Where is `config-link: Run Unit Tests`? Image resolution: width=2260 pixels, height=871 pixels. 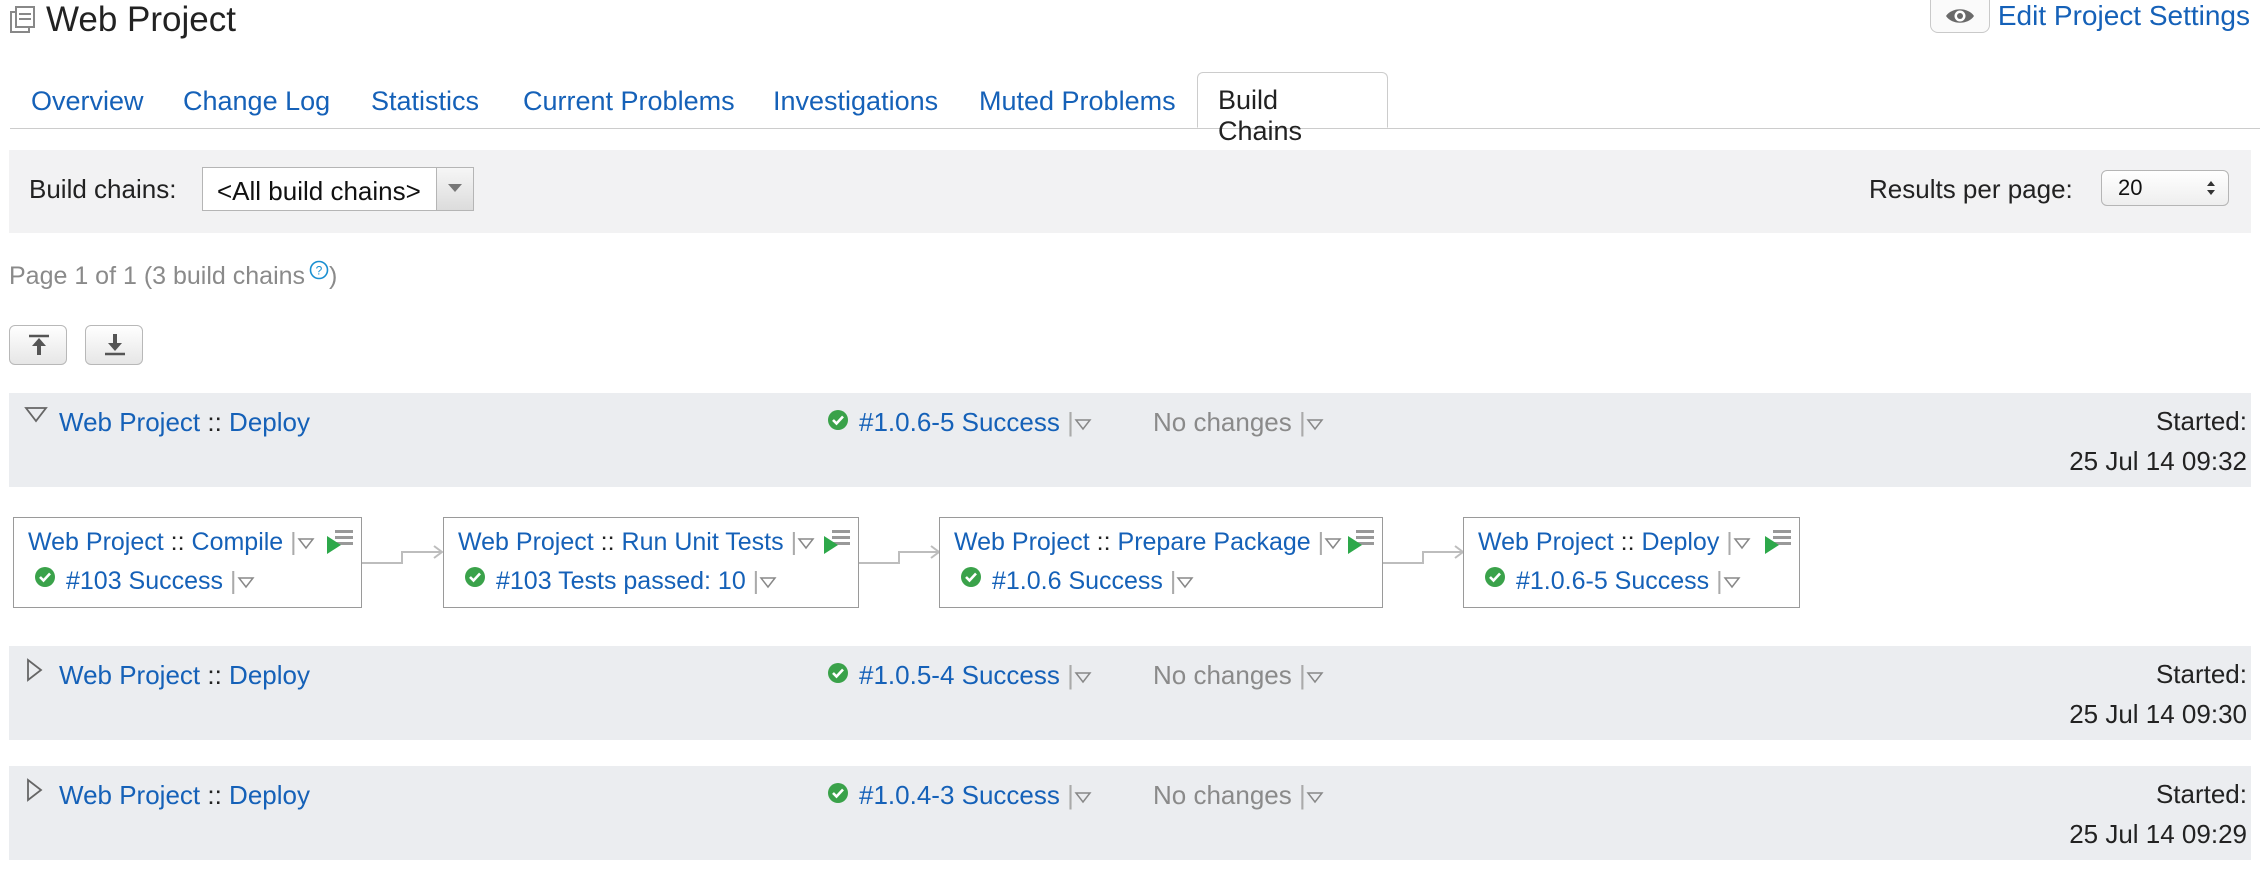
config-link: Run Unit Tests is located at coordinates (703, 542).